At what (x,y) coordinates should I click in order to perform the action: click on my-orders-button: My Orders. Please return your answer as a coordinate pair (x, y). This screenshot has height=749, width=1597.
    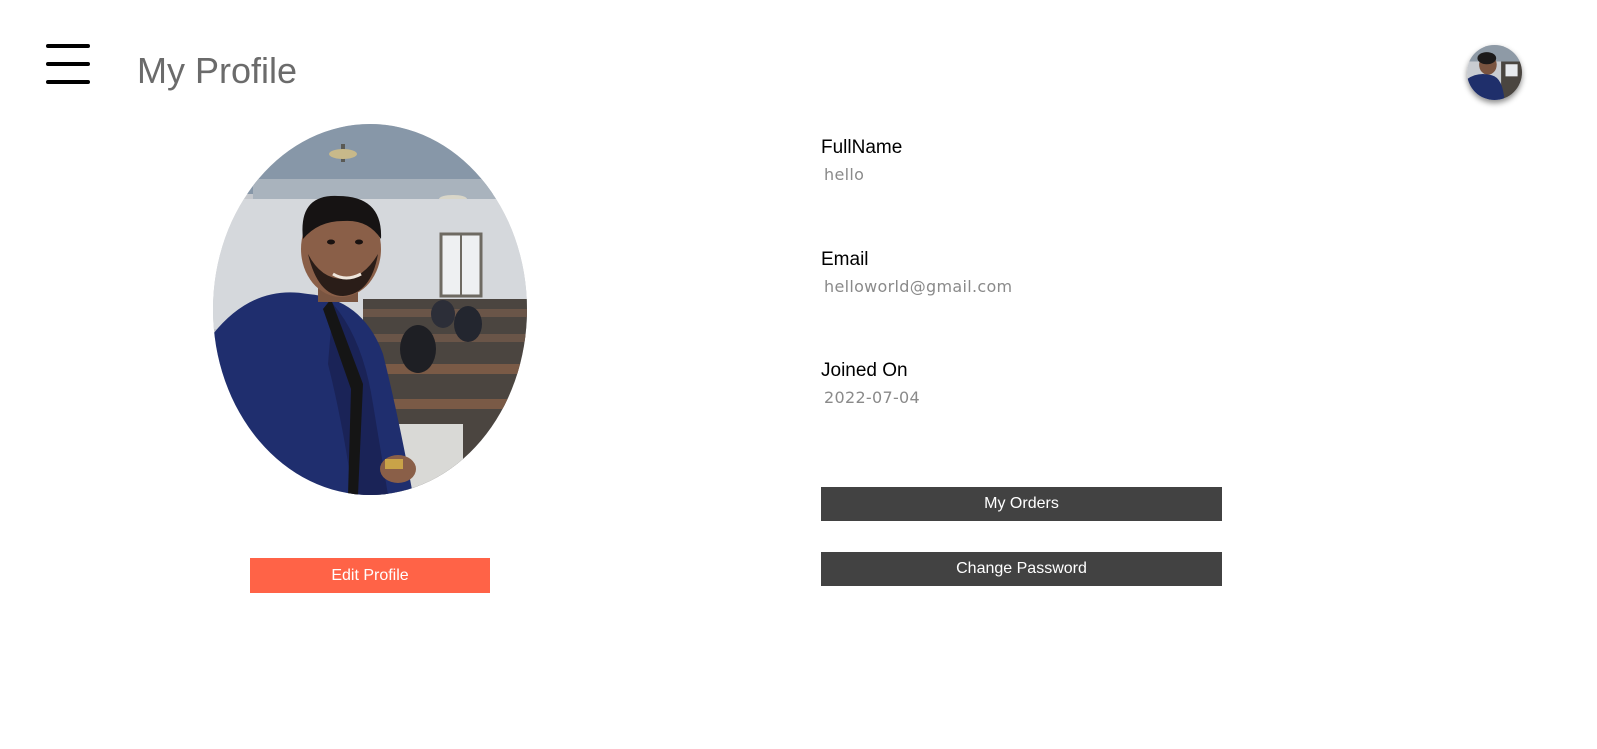
    Looking at the image, I should click on (1021, 504).